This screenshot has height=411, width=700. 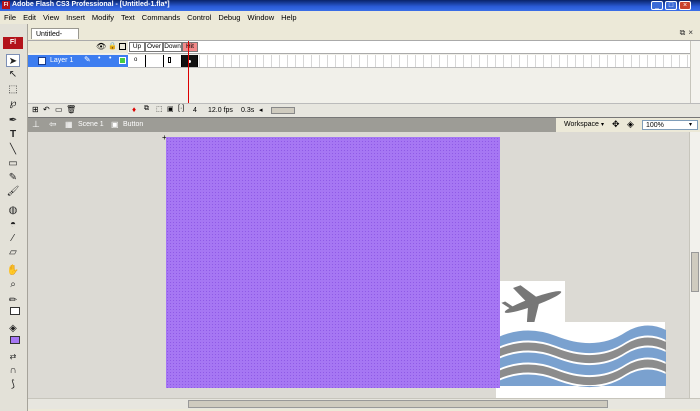 What do you see at coordinates (13, 120) in the screenshot?
I see `pen-icon: ✒` at bounding box center [13, 120].